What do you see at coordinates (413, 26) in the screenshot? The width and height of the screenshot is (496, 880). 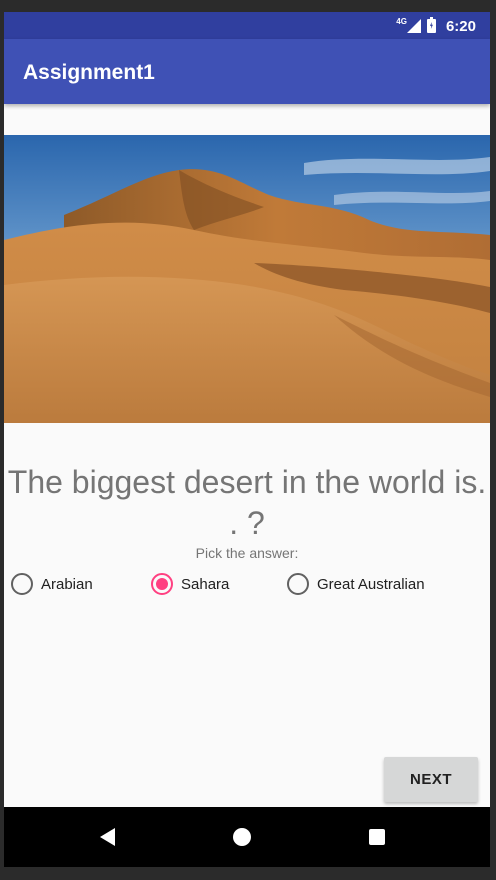 I see `signal-icon` at bounding box center [413, 26].